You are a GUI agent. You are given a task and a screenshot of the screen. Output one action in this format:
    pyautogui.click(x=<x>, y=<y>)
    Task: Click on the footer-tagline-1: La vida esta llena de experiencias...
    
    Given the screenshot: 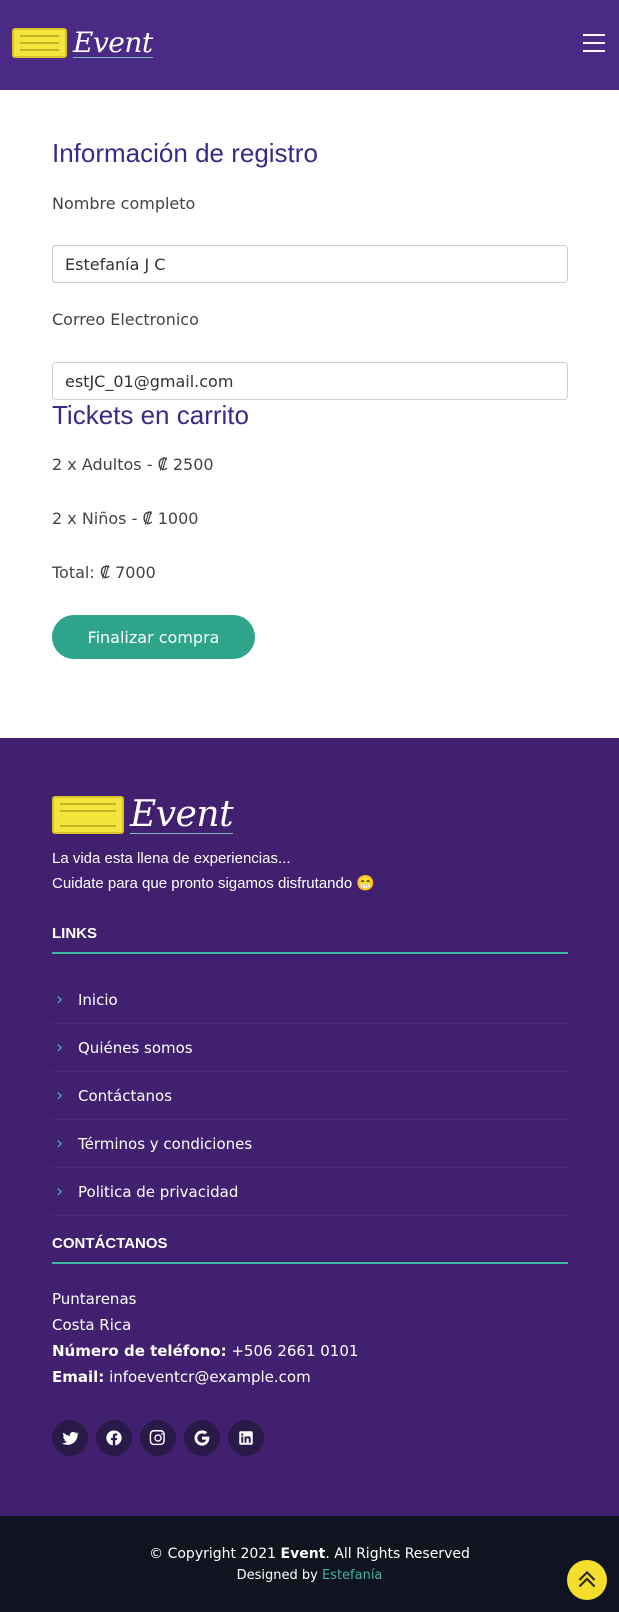 What is the action you would take?
    pyautogui.click(x=171, y=858)
    